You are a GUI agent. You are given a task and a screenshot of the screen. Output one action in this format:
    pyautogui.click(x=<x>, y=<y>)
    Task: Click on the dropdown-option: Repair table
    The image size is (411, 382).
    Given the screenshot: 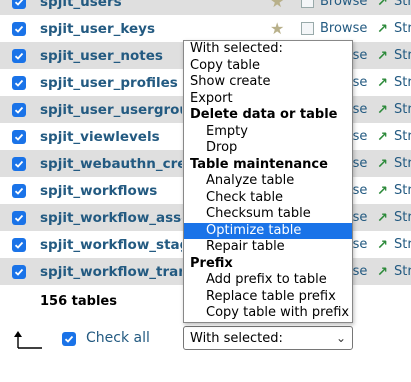 What is the action you would take?
    pyautogui.click(x=268, y=247)
    